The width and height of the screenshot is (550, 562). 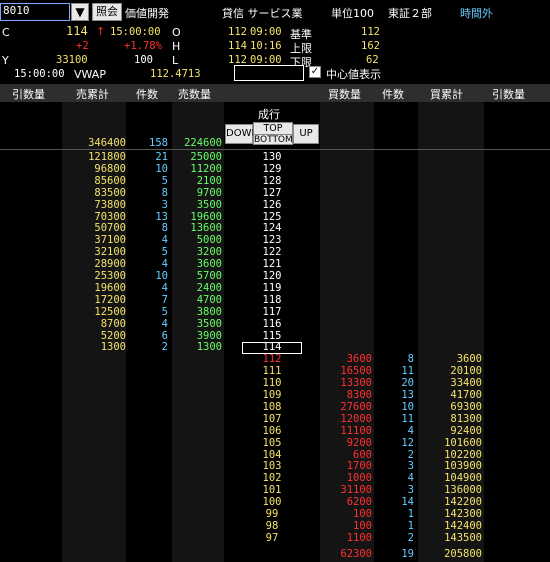 What do you see at coordinates (463, 478) in the screenshot?
I see `buy-cum-cell: 104900` at bounding box center [463, 478].